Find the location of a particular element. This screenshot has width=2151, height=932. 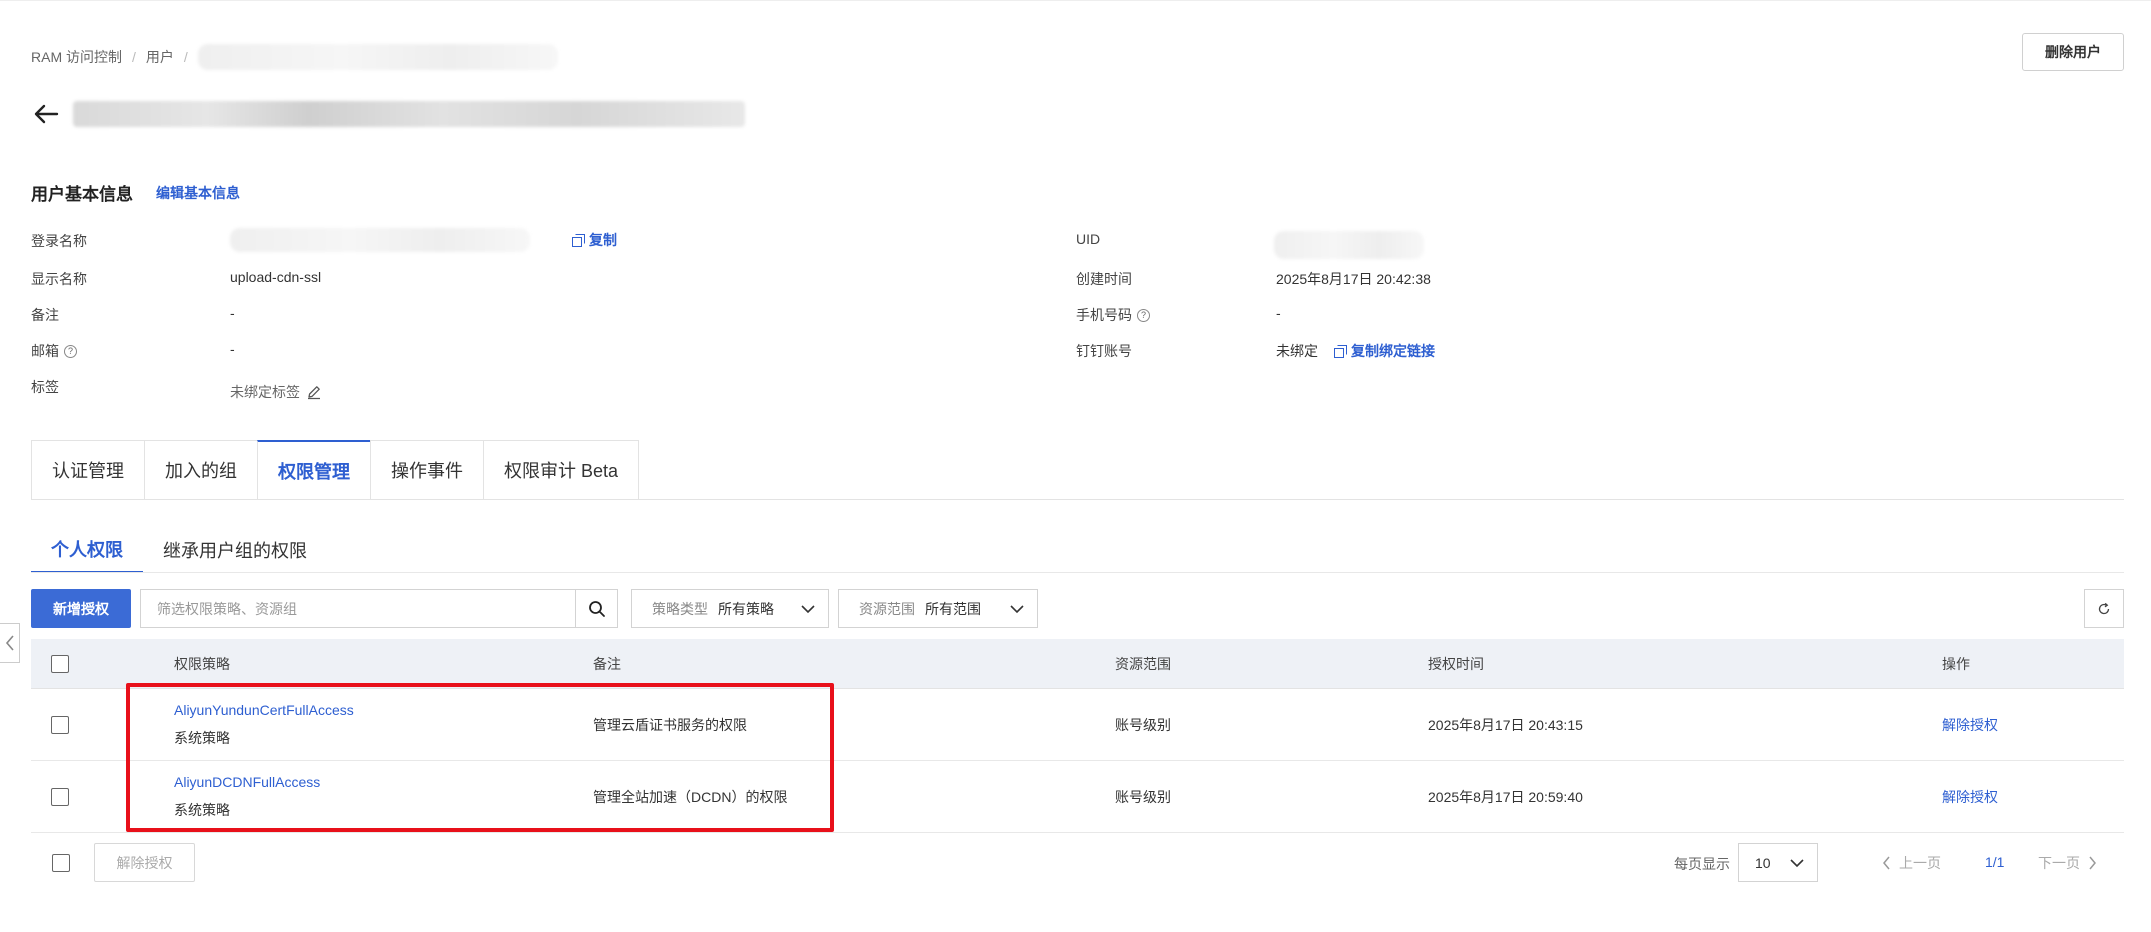

breadcrumb-root: RAM 访问控制 is located at coordinates (76, 57).